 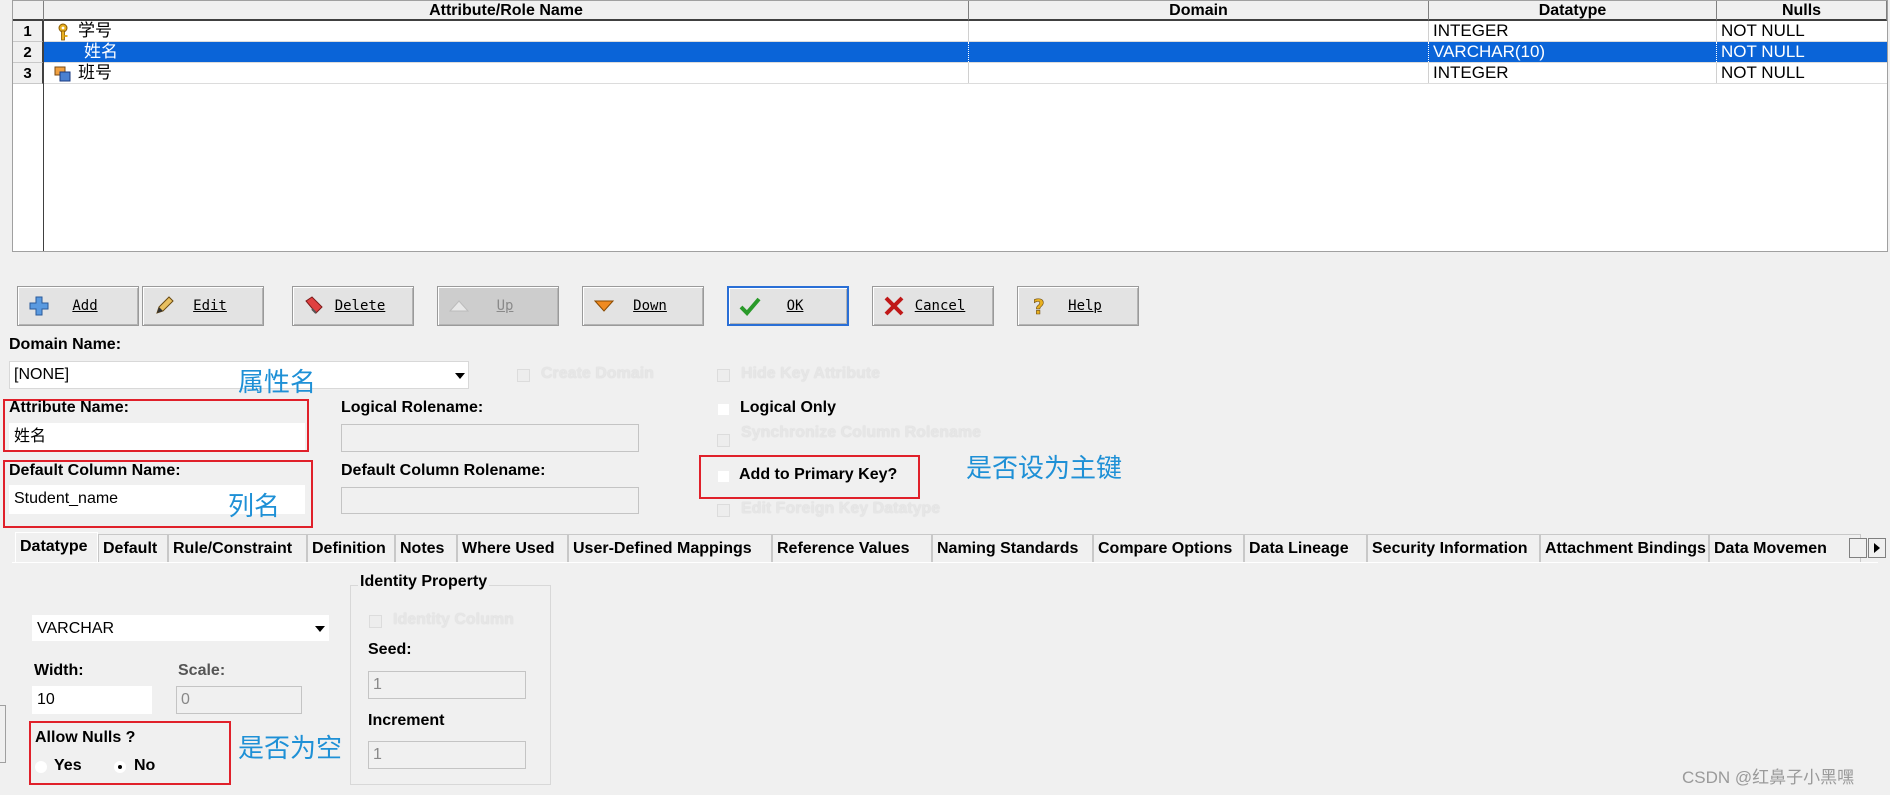 I want to click on row-number: 1, so click(x=28, y=31).